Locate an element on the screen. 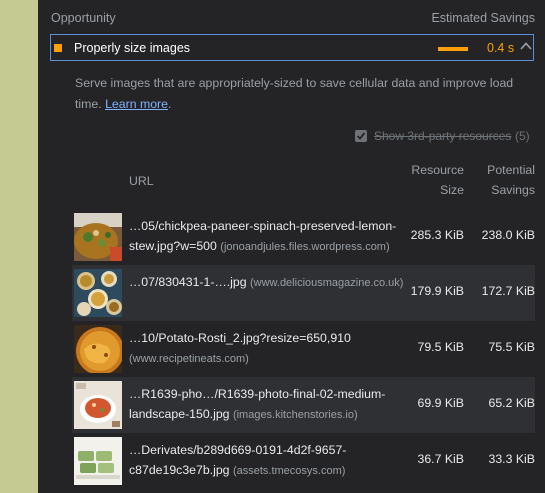 The image size is (545, 493). url-host: (assets.tmecosys.com) is located at coordinates (289, 471).